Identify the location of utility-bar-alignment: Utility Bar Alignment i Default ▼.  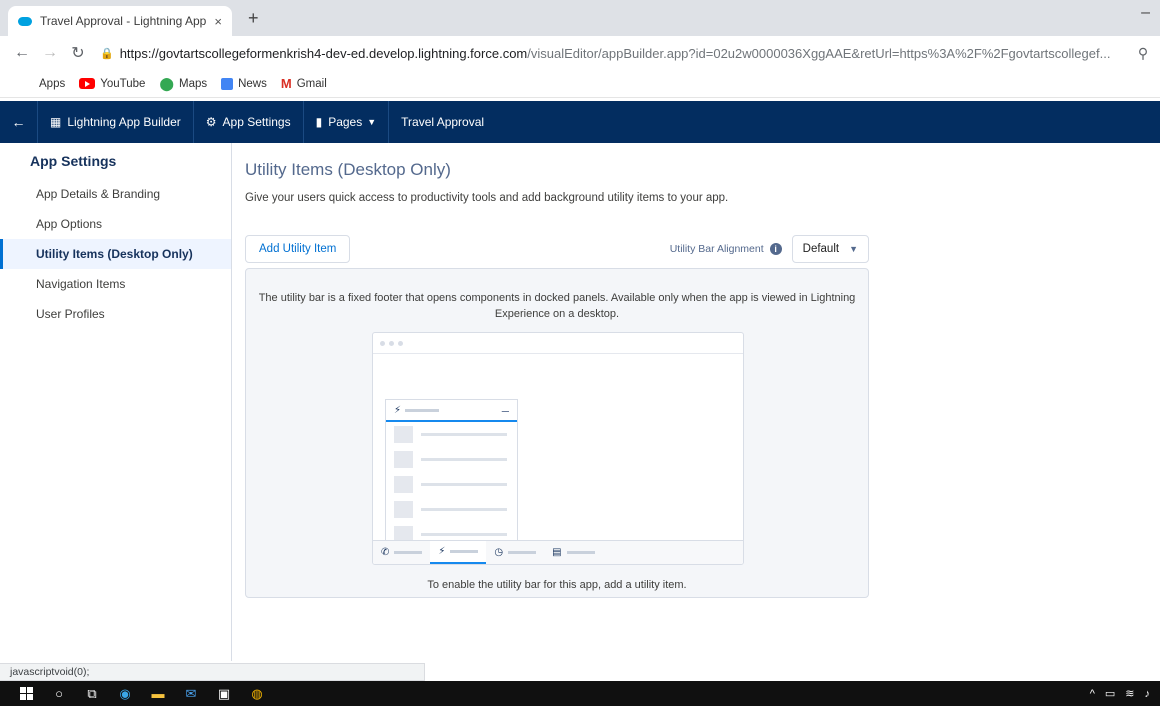
(769, 249).